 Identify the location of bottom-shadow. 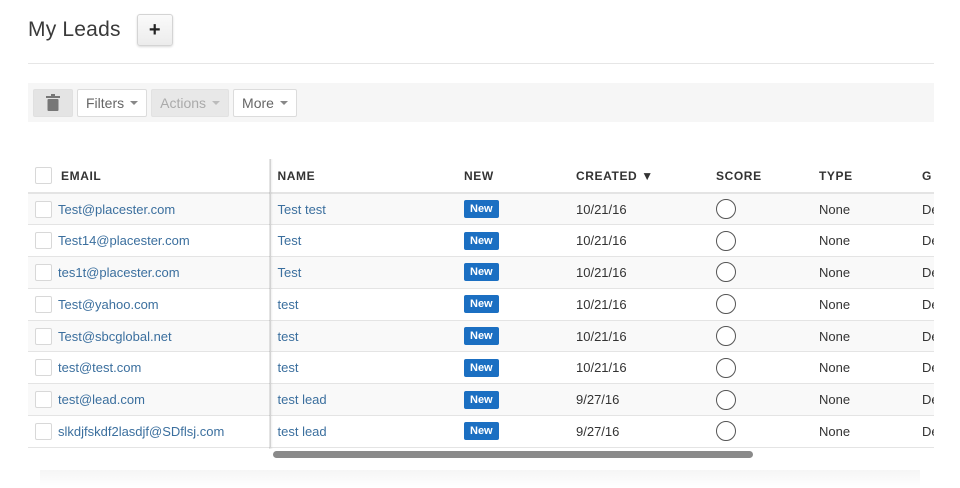
(480, 479).